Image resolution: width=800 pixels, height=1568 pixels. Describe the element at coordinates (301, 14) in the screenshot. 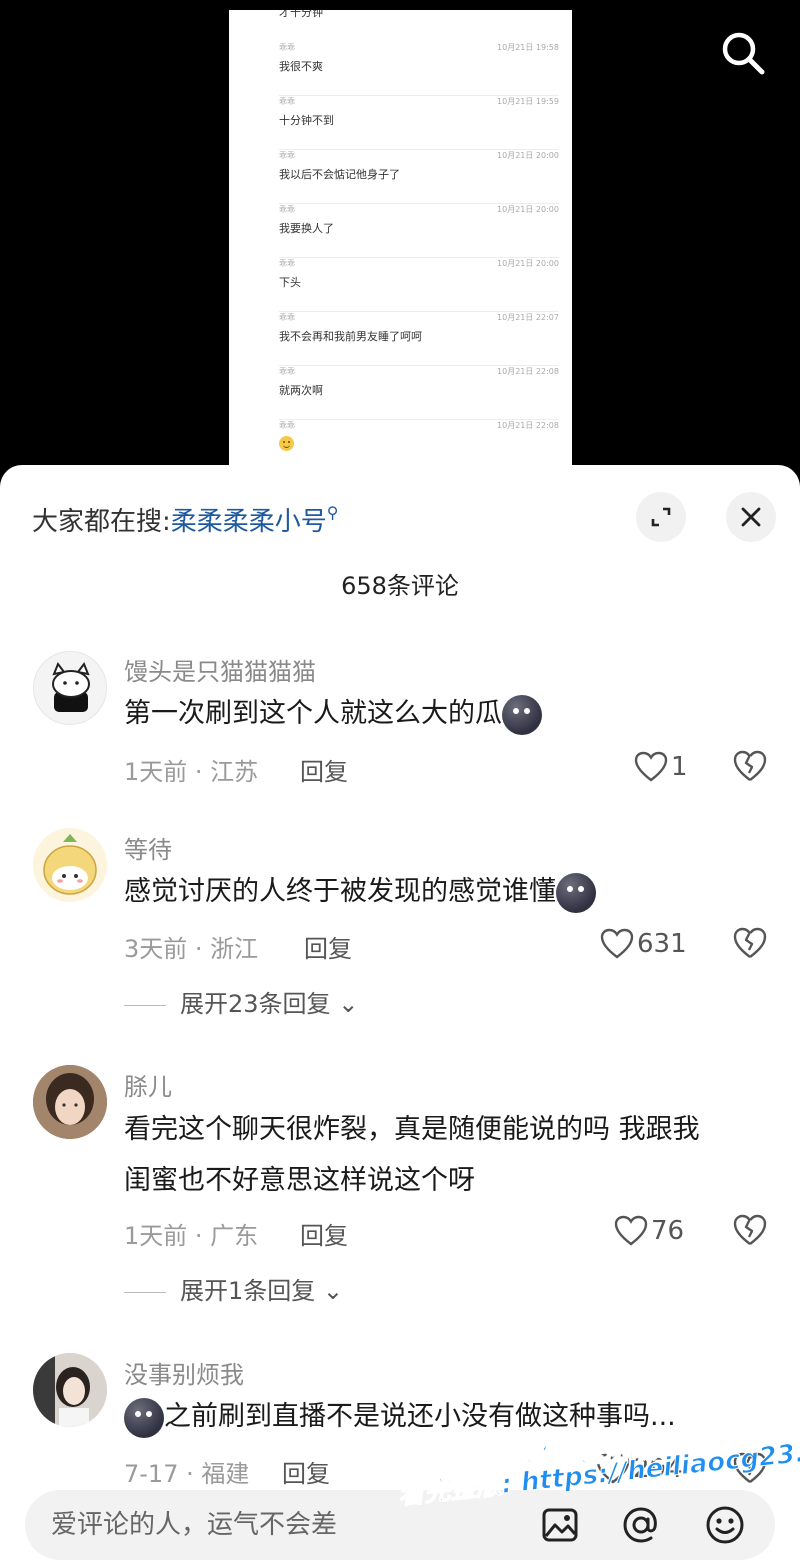

I see `chat-cut-message: 才十分钟` at that location.